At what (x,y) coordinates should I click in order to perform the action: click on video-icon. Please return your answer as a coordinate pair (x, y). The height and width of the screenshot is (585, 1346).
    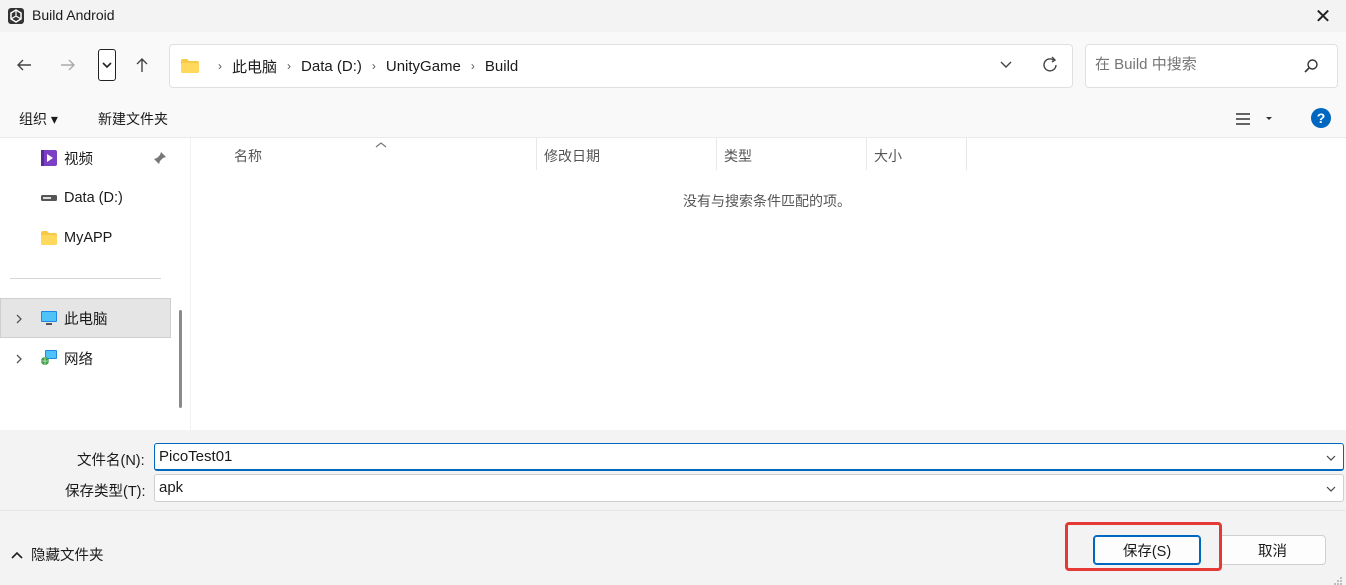
    Looking at the image, I should click on (49, 158).